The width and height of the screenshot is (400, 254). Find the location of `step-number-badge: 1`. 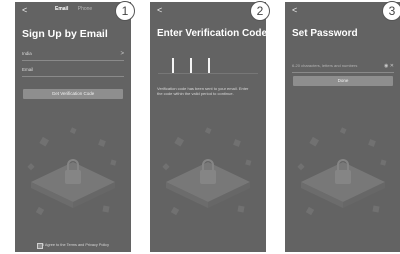

step-number-badge: 1 is located at coordinates (125, 11).